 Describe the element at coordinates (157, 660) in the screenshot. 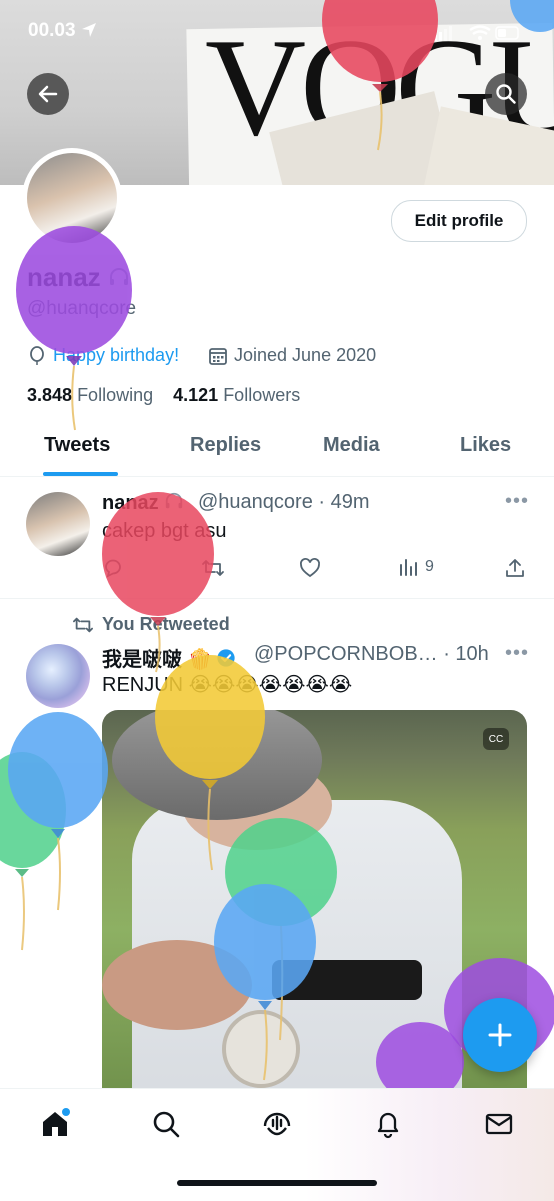

I see `tweet-author-name-text: 我是啵啵 🍿` at that location.